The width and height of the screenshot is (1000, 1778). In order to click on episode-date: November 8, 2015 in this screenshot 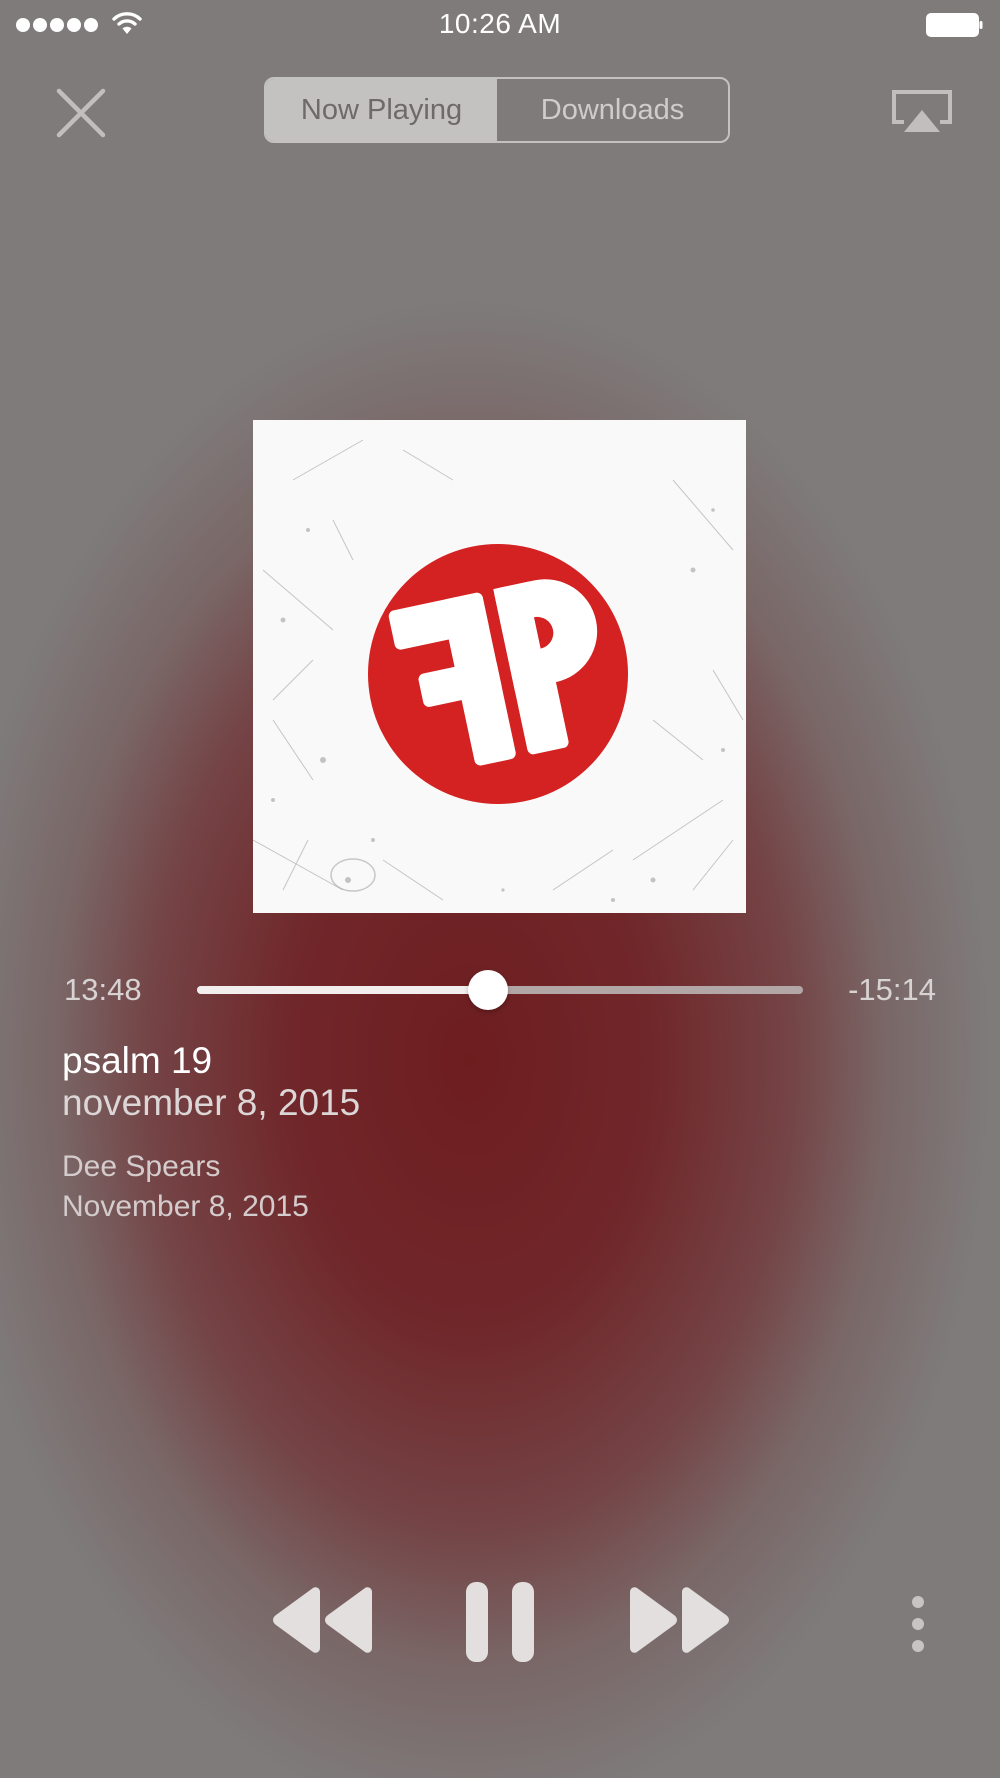, I will do `click(185, 1206)`.